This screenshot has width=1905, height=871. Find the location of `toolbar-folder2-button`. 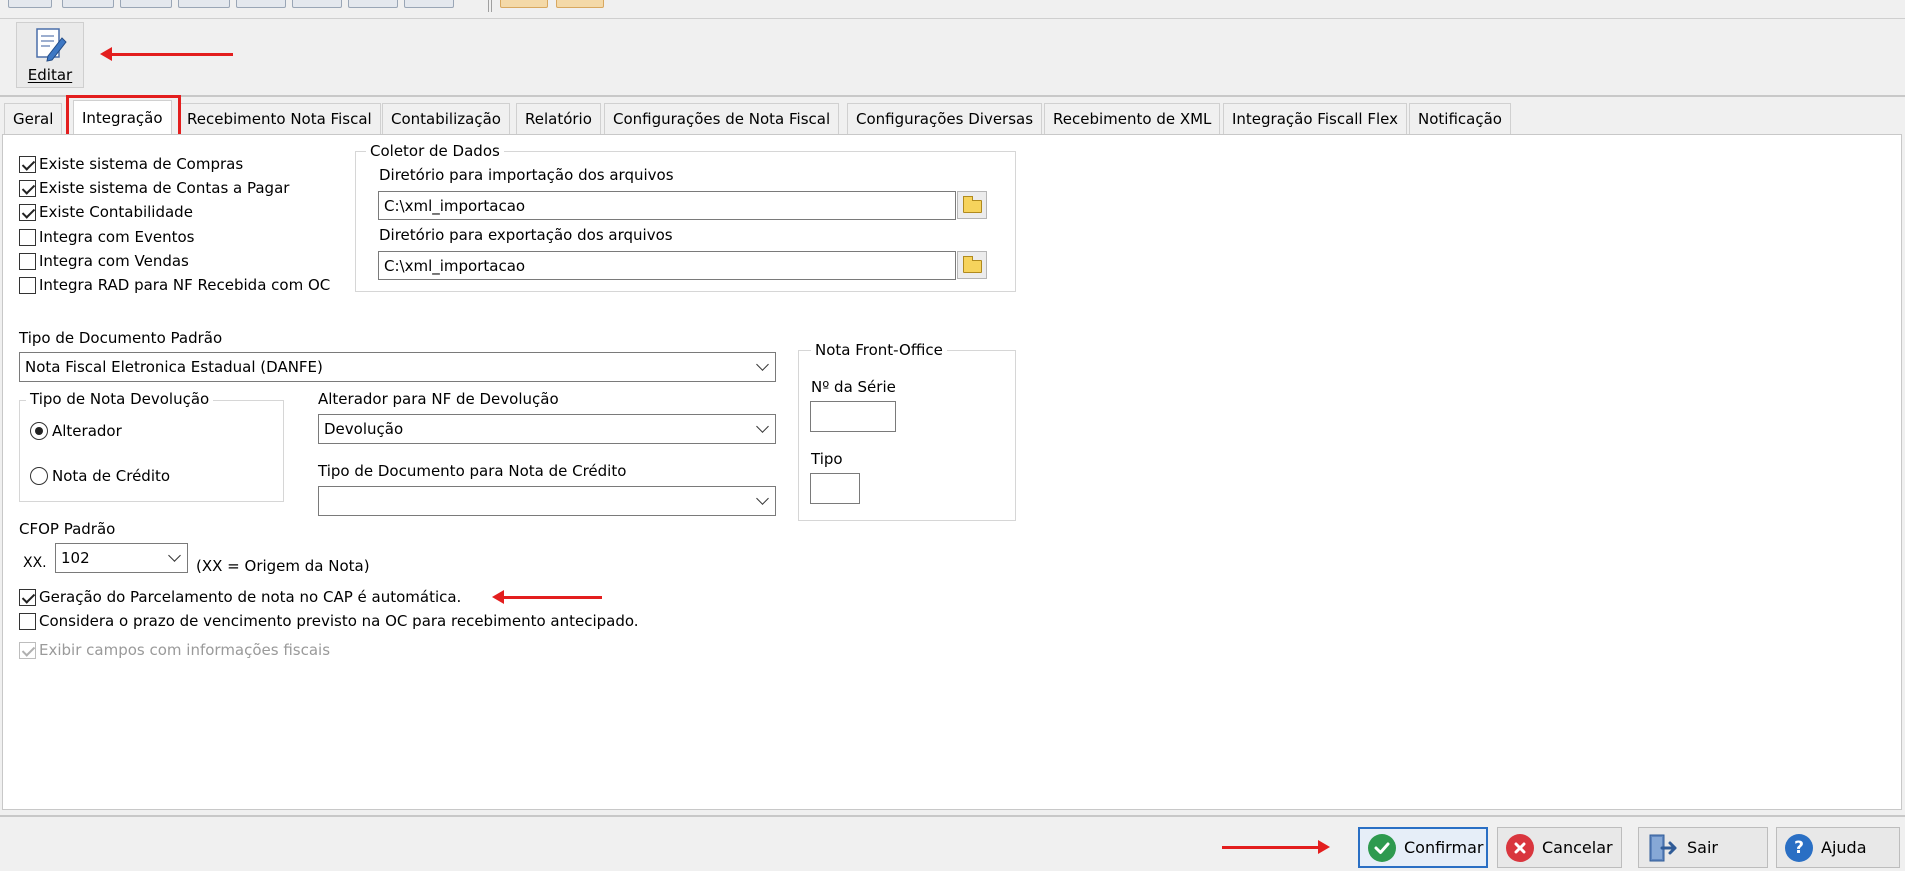

toolbar-folder2-button is located at coordinates (580, 4).